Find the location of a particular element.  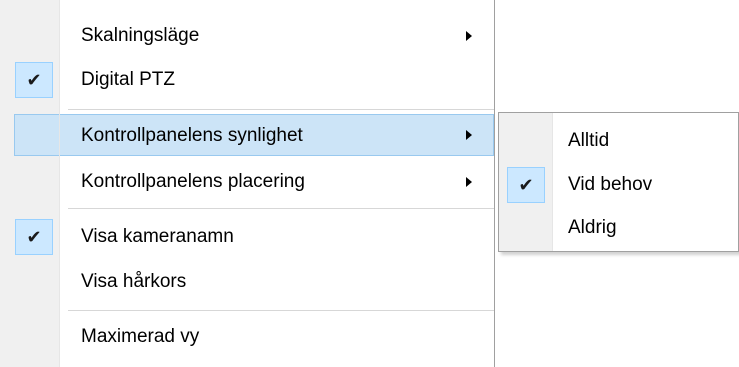

submenu-item-always: Alltid is located at coordinates (618, 141).